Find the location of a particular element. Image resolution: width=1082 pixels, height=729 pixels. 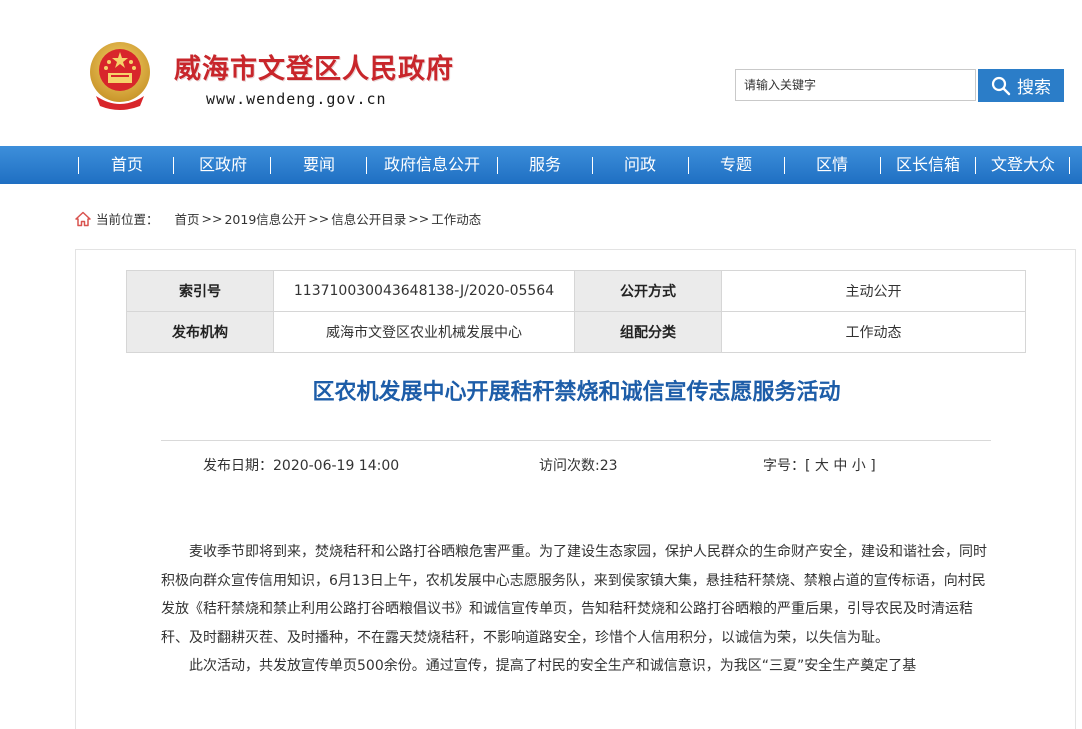

title-divider is located at coordinates (576, 440).